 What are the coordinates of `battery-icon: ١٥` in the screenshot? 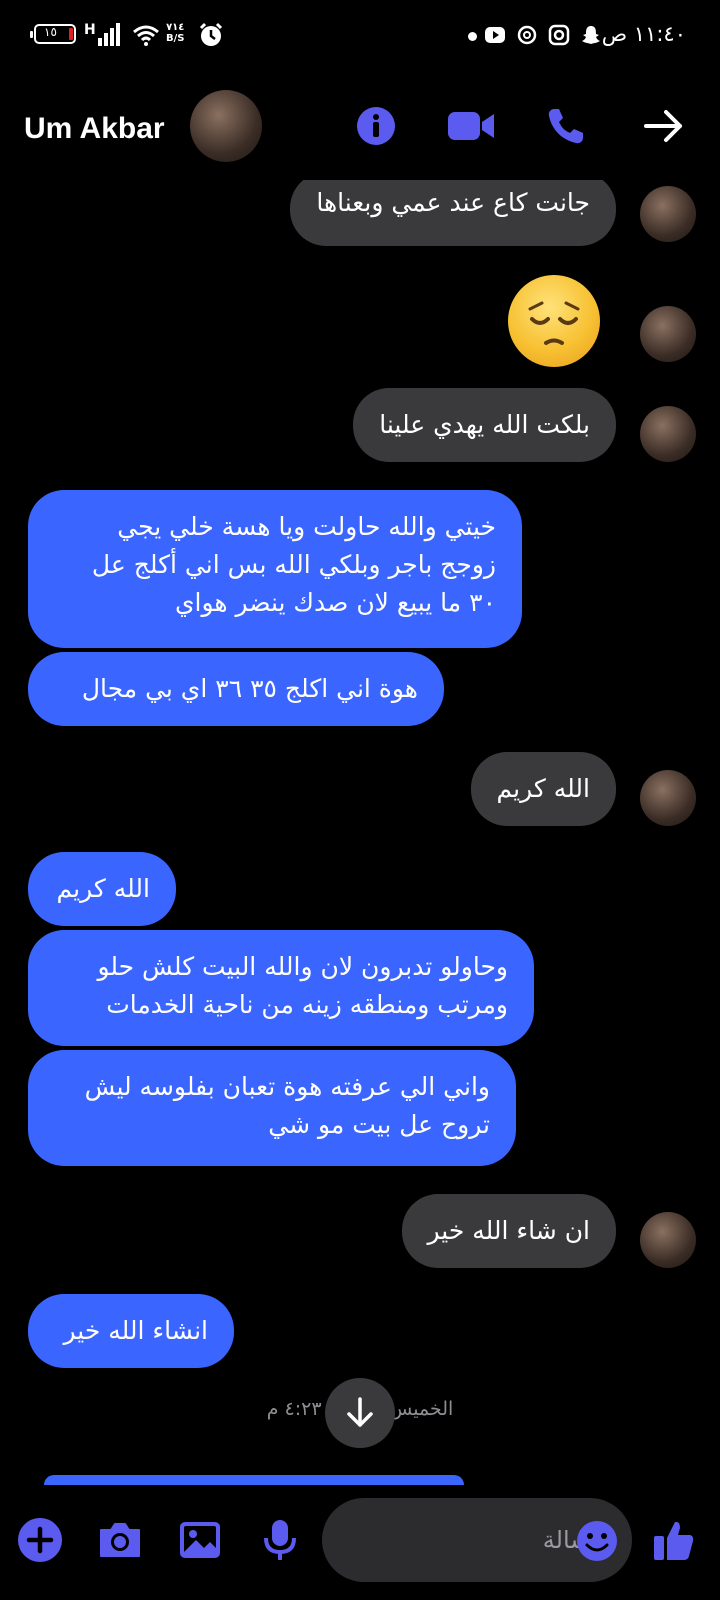 It's located at (53, 34).